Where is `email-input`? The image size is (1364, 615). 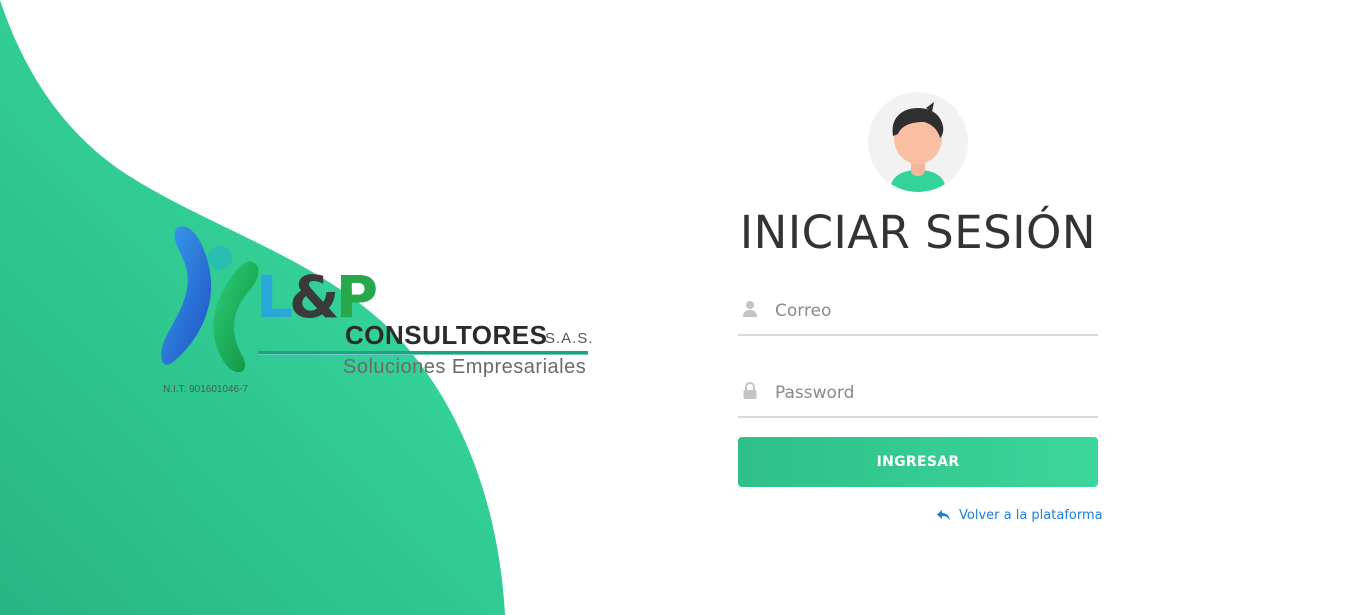
email-input is located at coordinates (935, 311).